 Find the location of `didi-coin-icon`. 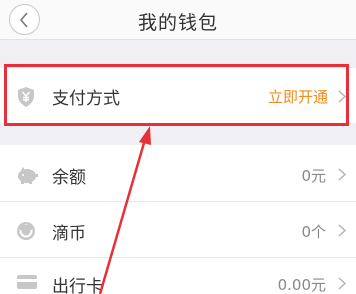

didi-coin-icon is located at coordinates (26, 231).